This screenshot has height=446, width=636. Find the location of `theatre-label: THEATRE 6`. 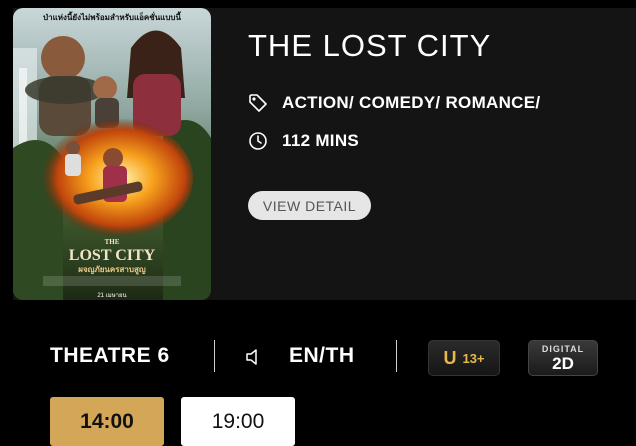

theatre-label: THEATRE 6 is located at coordinates (110, 355).